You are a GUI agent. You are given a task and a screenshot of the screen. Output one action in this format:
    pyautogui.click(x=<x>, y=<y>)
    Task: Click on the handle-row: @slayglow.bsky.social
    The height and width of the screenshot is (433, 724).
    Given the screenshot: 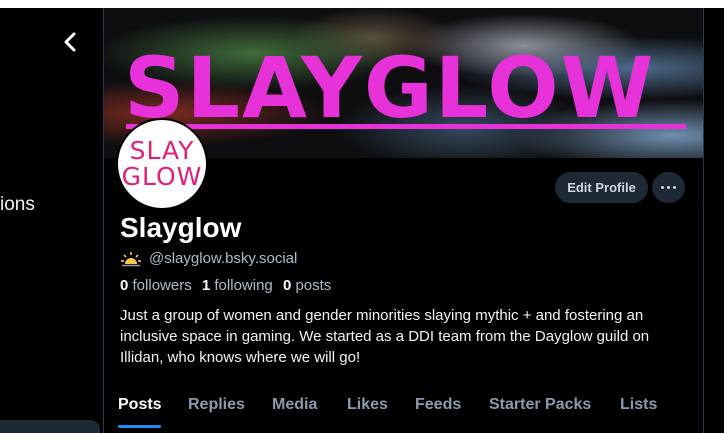 What is the action you would take?
    pyautogui.click(x=209, y=258)
    